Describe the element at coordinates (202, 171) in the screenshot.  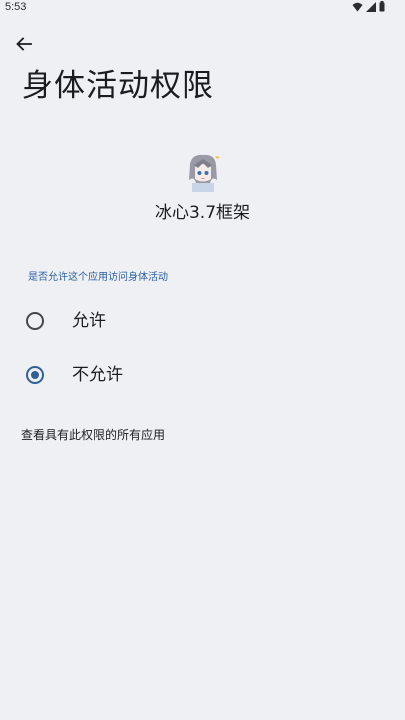
I see `app-avatar-icon` at that location.